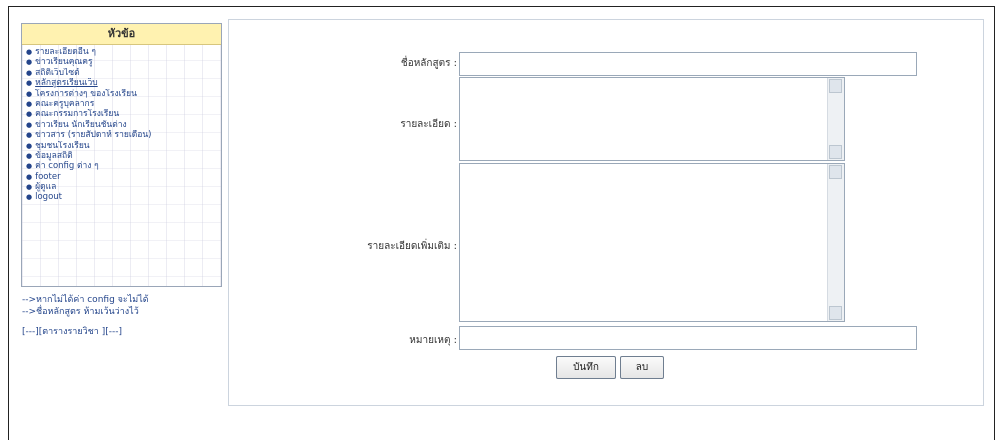 The width and height of the screenshot is (997, 441). Describe the element at coordinates (433, 340) in the screenshot. I see `note-label: หมายเหตุ :` at that location.